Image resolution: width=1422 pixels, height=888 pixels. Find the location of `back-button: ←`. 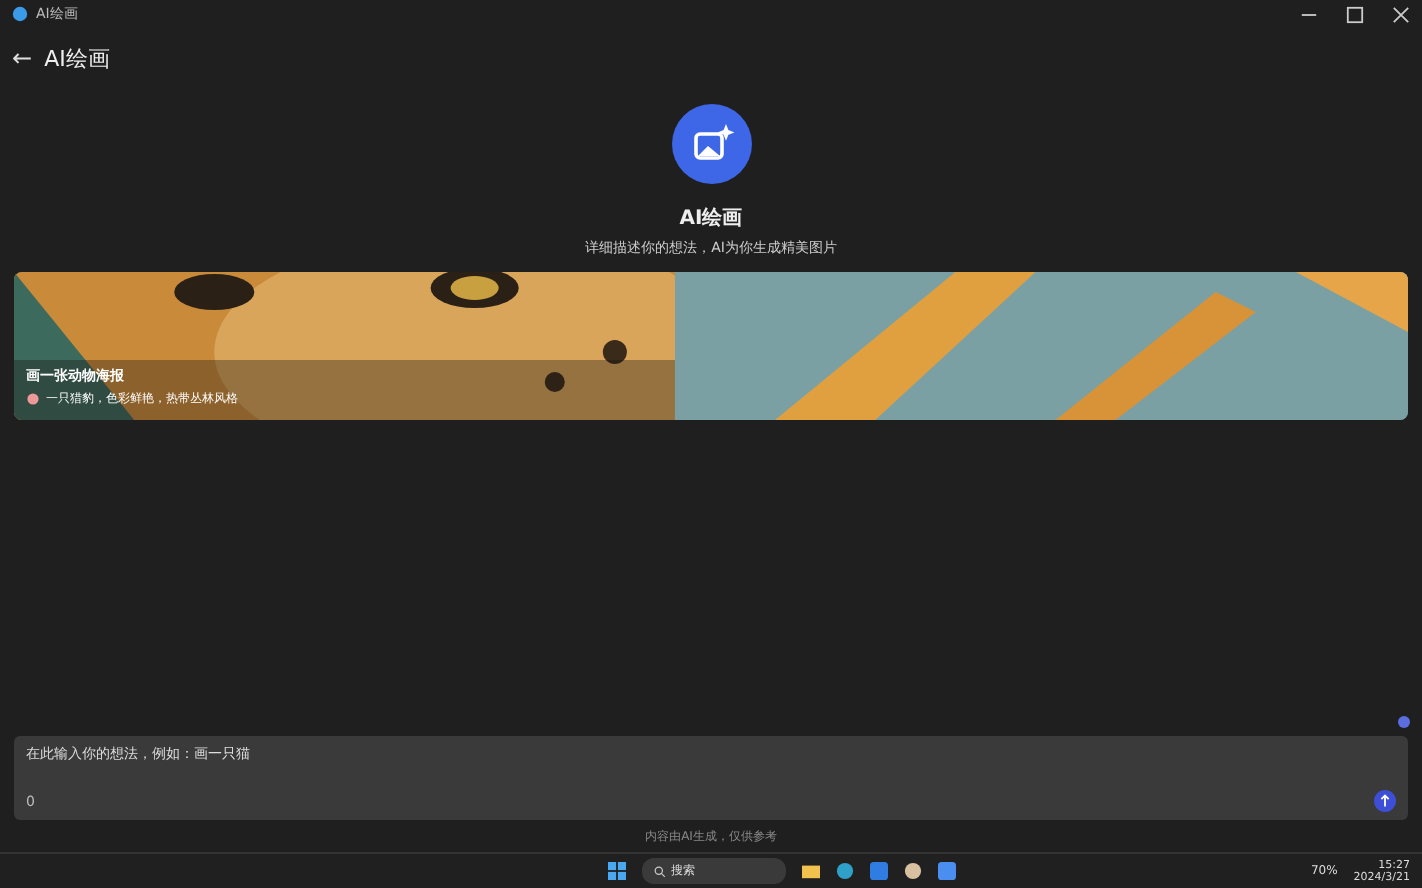

back-button: ← is located at coordinates (22, 58).